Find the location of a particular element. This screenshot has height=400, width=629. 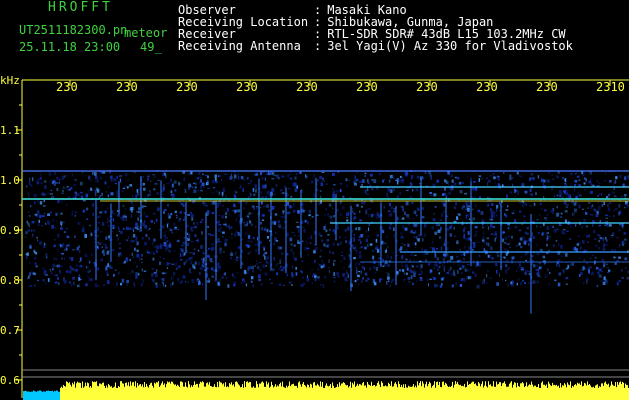

y-tick-label: 1.0 is located at coordinates (10, 180).